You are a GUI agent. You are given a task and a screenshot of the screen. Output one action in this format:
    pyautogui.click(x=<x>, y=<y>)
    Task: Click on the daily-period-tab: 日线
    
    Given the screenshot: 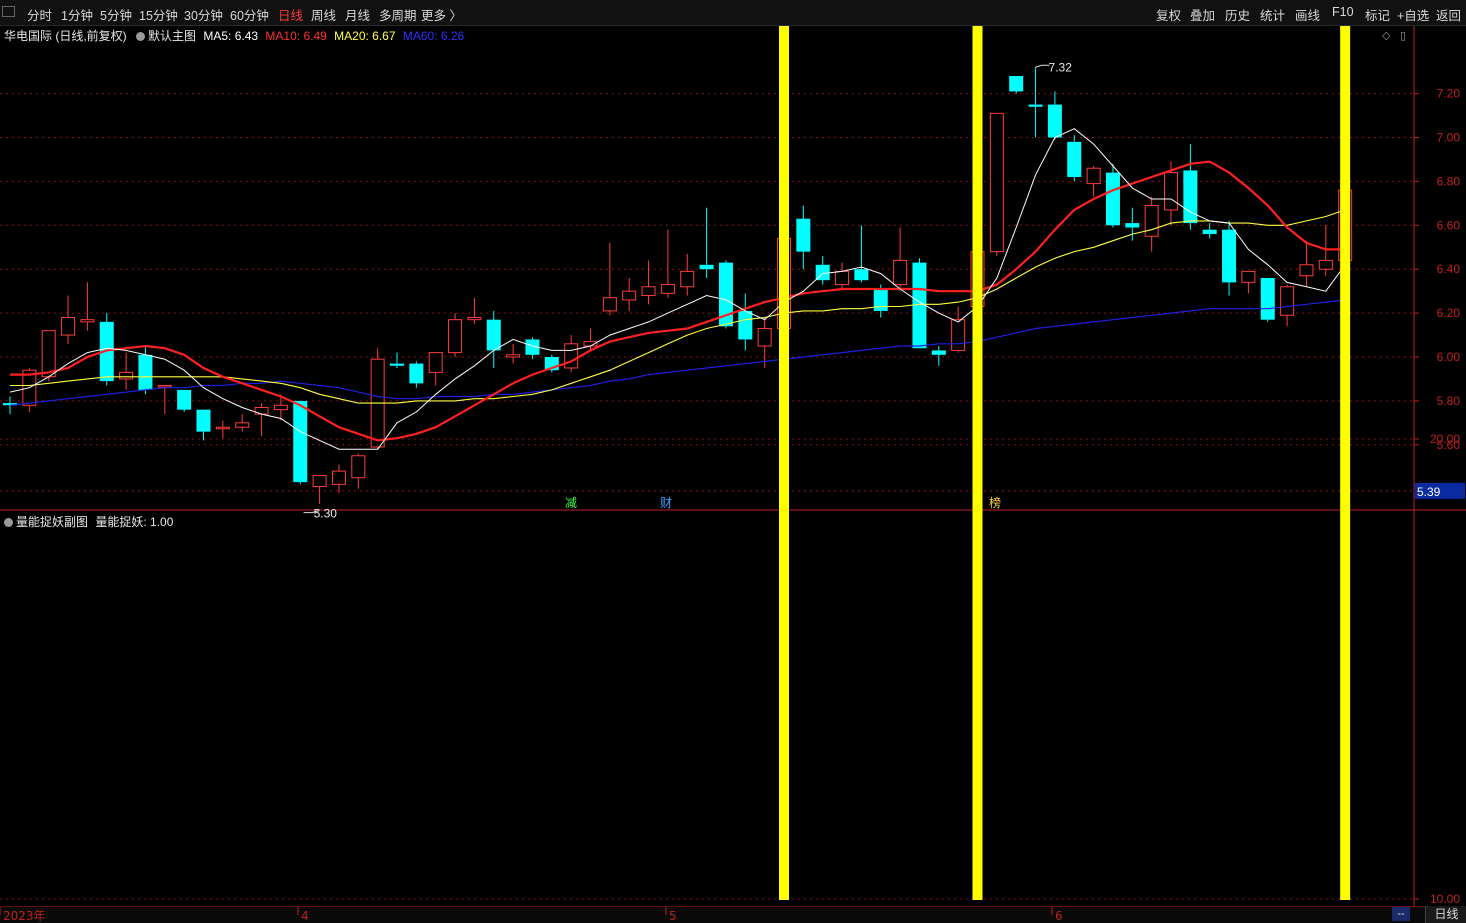 What is the action you would take?
    pyautogui.click(x=1445, y=914)
    